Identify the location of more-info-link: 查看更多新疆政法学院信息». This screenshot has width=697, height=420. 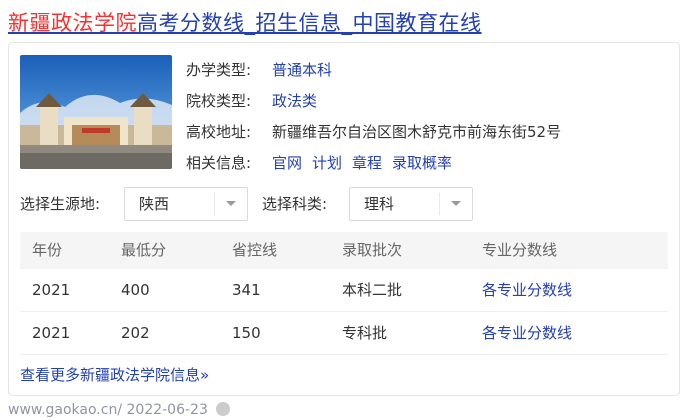
(114, 375).